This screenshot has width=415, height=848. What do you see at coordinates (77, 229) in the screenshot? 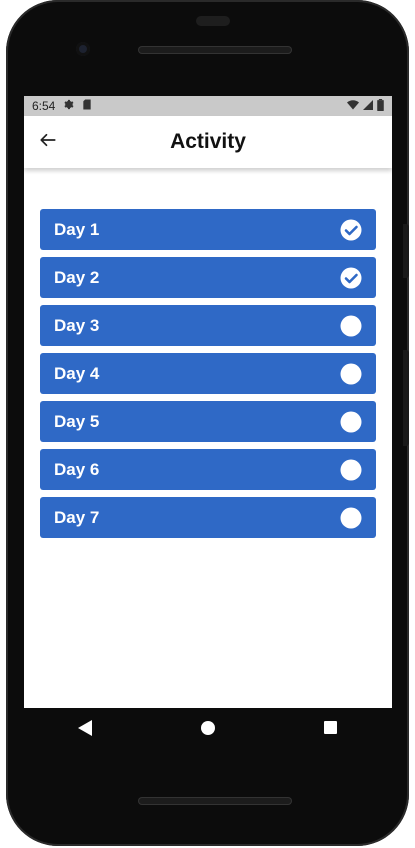
I see `day-label: Day 1` at bounding box center [77, 229].